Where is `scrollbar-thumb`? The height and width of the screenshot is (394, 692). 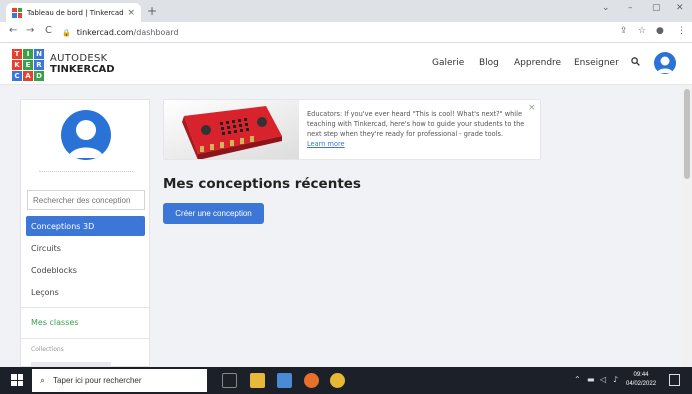 scrollbar-thumb is located at coordinates (687, 134).